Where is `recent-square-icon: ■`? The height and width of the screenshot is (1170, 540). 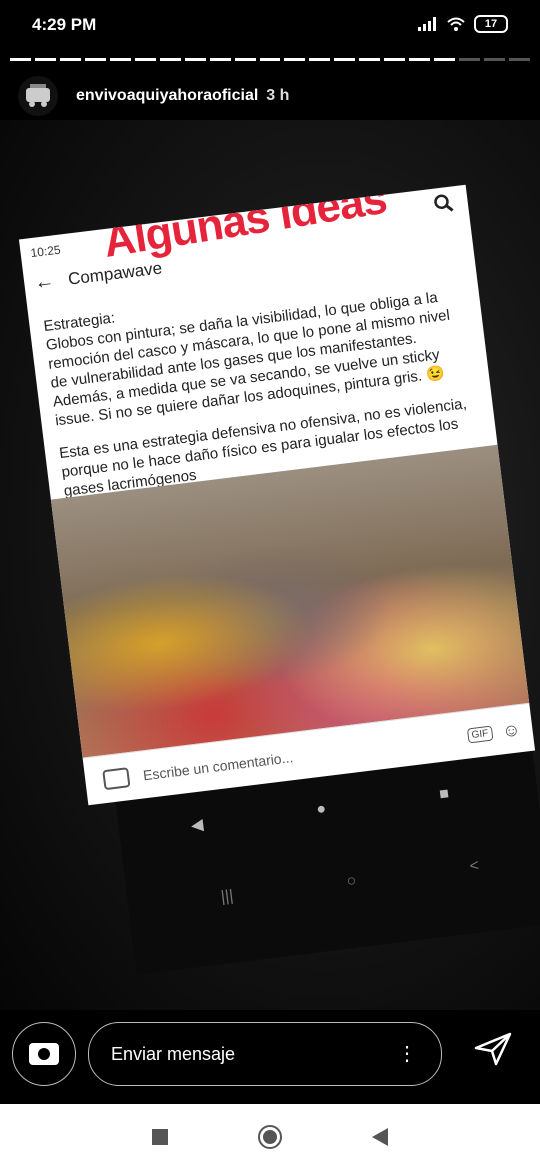
recent-square-icon: ■ is located at coordinates (444, 794).